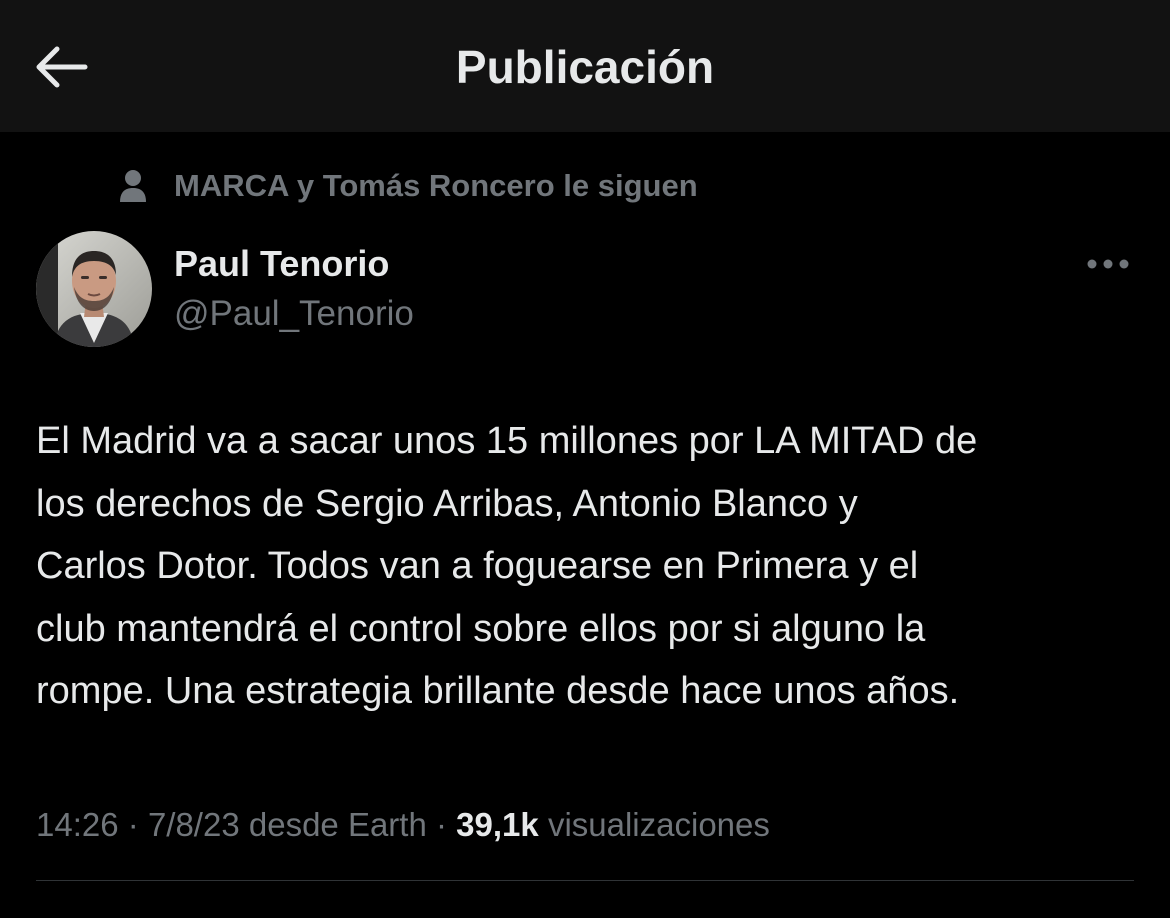 The image size is (1170, 918). What do you see at coordinates (497, 824) in the screenshot?
I see `views-count: 39,1k` at bounding box center [497, 824].